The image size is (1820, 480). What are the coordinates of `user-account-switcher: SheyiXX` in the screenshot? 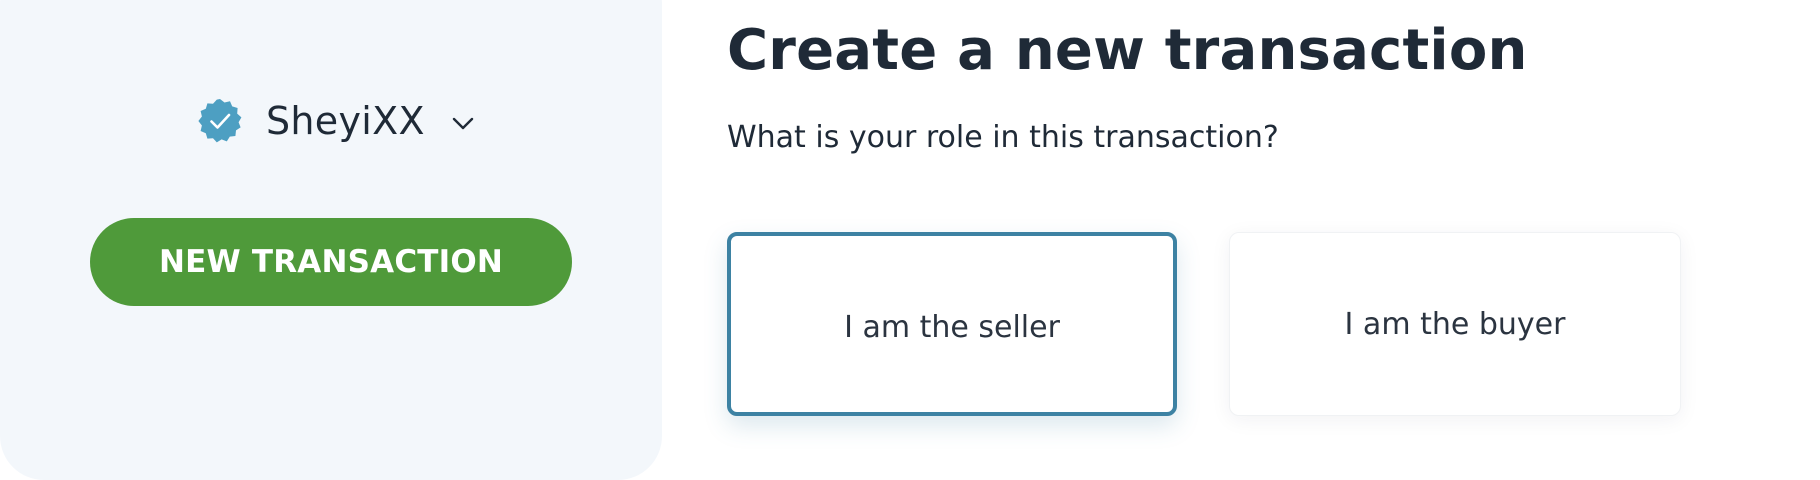 It's located at (335, 121).